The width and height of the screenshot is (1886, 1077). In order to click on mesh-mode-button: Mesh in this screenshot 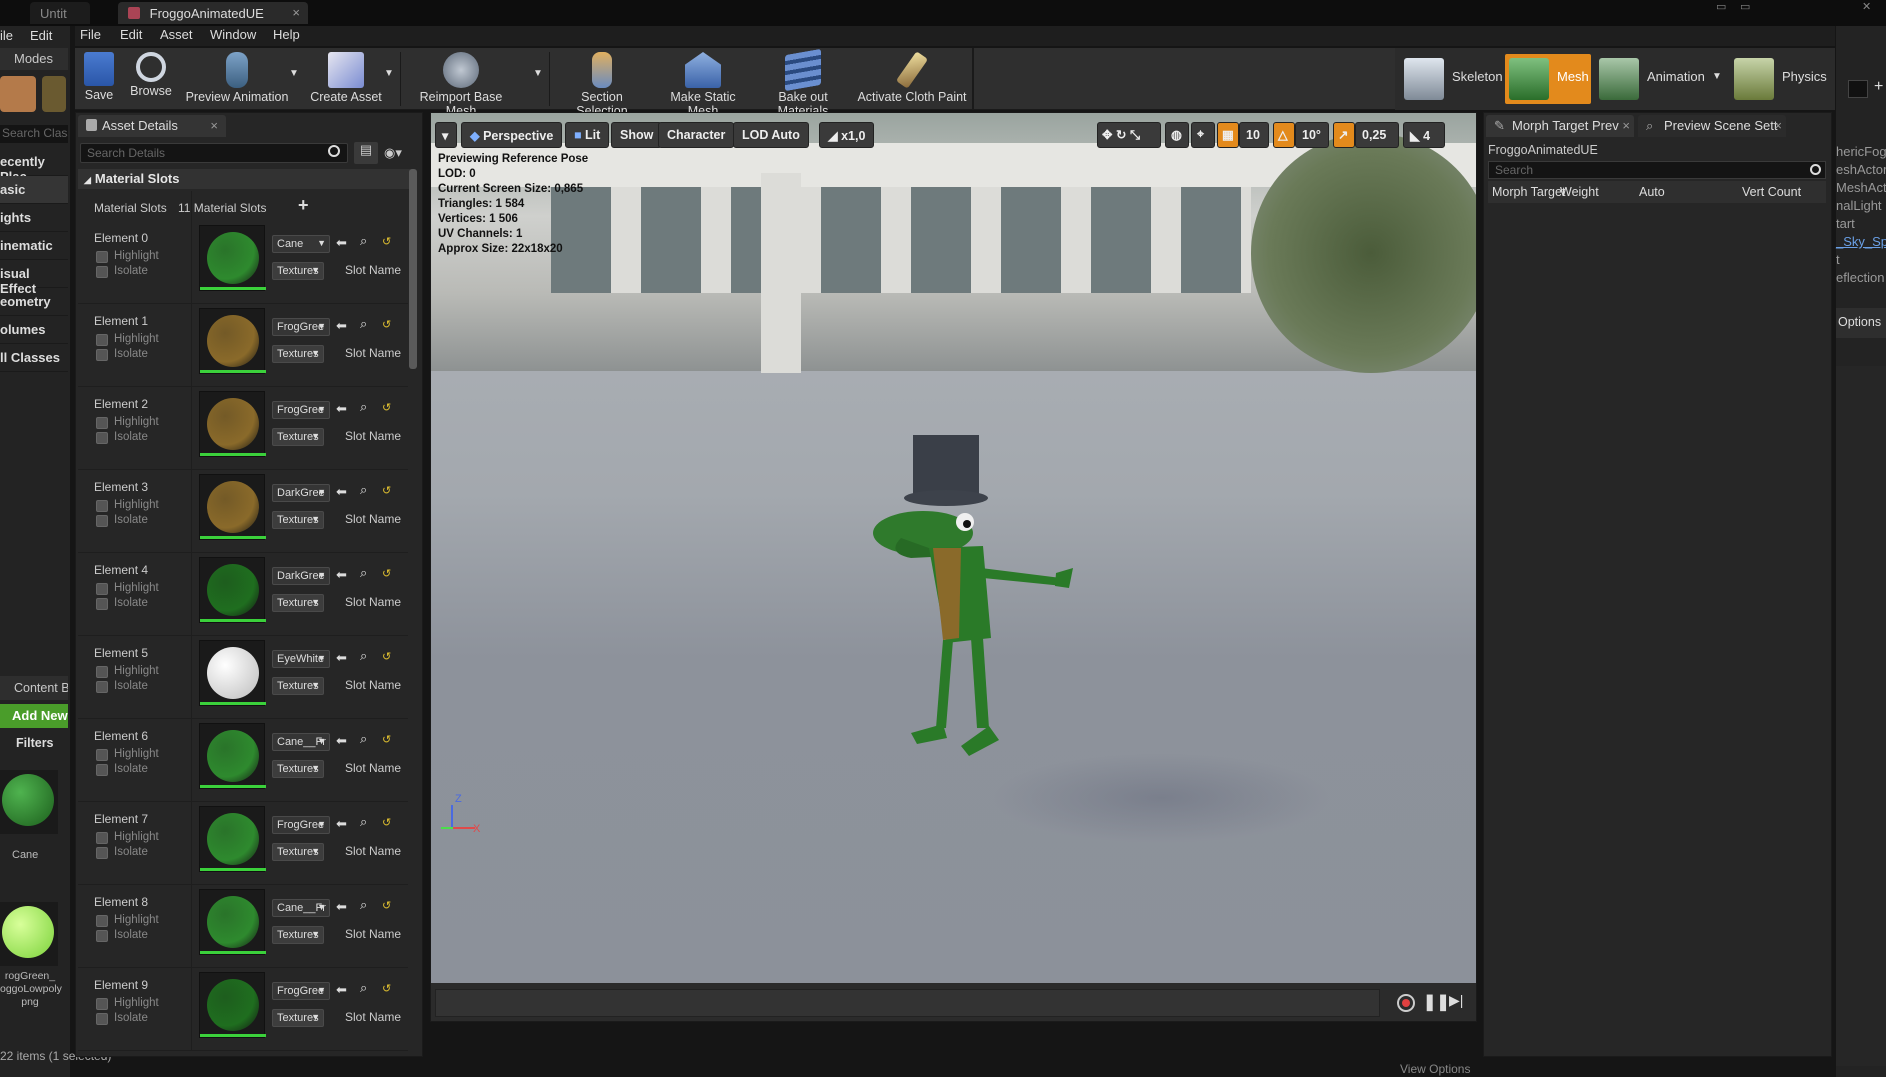, I will do `click(1548, 79)`.